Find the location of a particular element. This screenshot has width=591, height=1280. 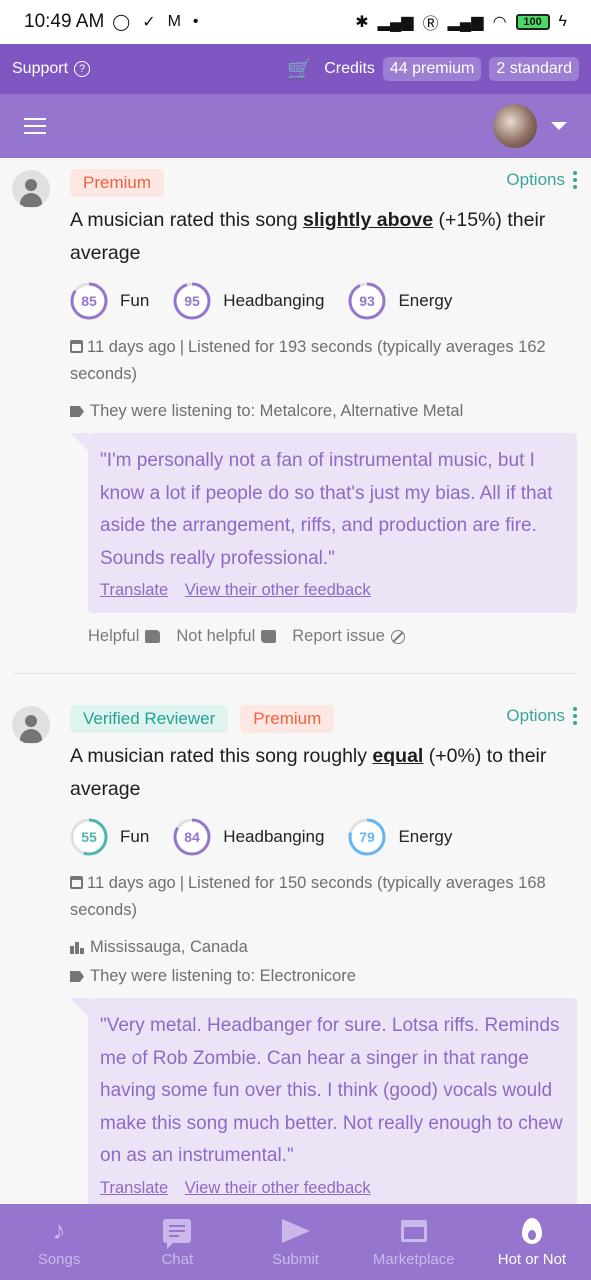

score-ring: 84 is located at coordinates (192, 837).